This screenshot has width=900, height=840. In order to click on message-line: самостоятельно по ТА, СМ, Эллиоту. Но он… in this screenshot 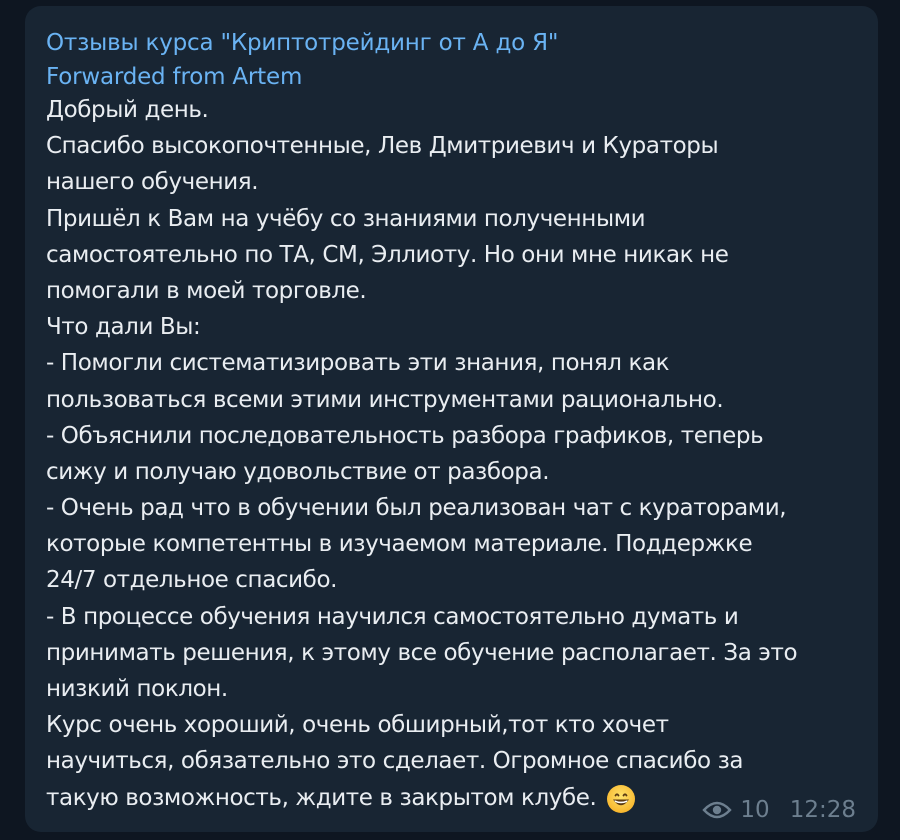, I will do `click(387, 254)`.